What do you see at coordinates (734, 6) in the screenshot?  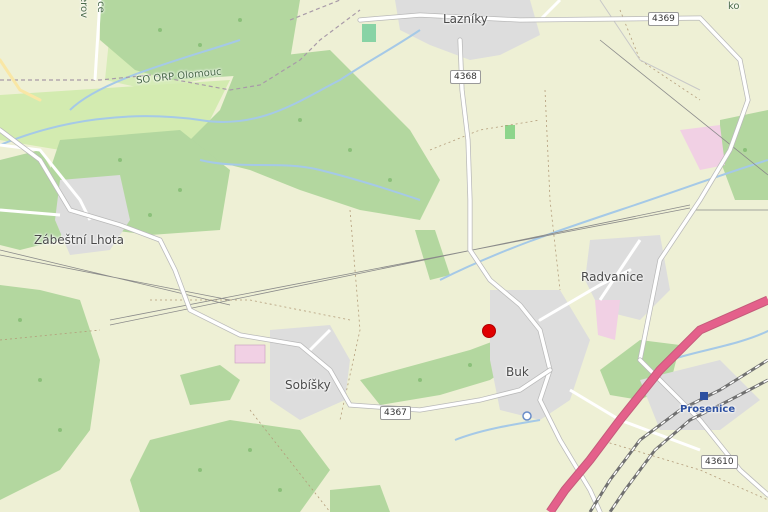 I see `edge-text-top-right: ko` at bounding box center [734, 6].